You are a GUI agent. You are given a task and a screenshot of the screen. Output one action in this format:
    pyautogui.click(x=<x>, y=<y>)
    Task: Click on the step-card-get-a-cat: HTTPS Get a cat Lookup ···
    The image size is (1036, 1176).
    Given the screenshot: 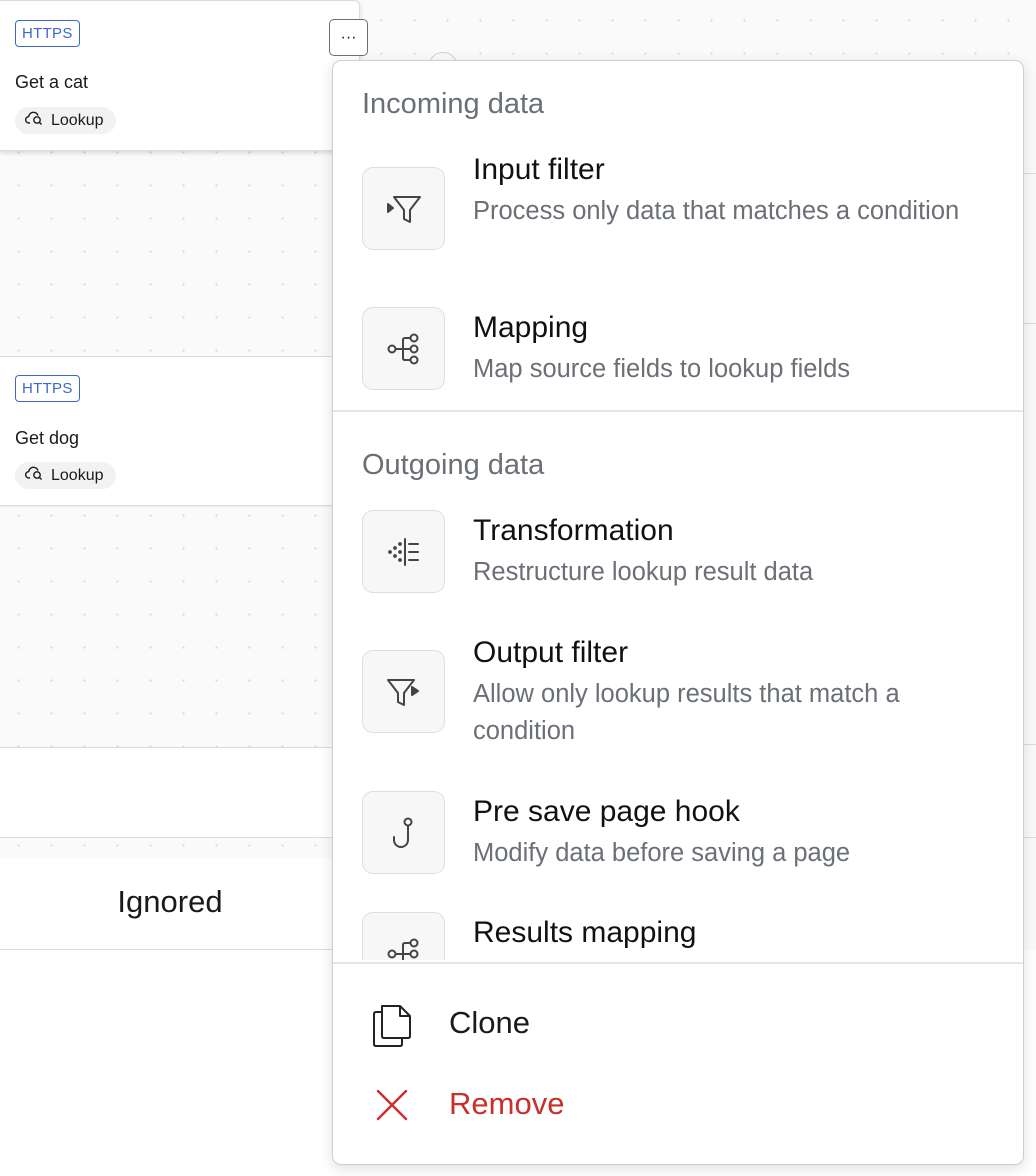 What is the action you would take?
    pyautogui.click(x=184, y=75)
    